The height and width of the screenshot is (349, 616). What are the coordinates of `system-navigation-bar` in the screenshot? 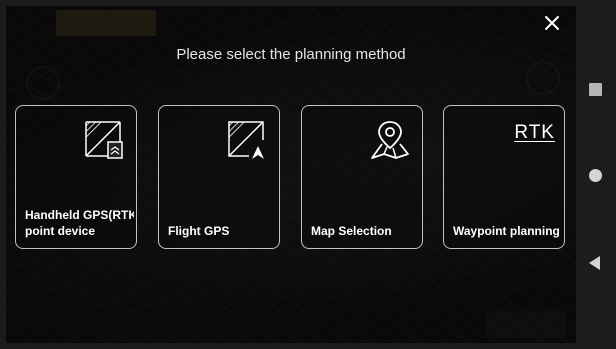 It's located at (596, 174).